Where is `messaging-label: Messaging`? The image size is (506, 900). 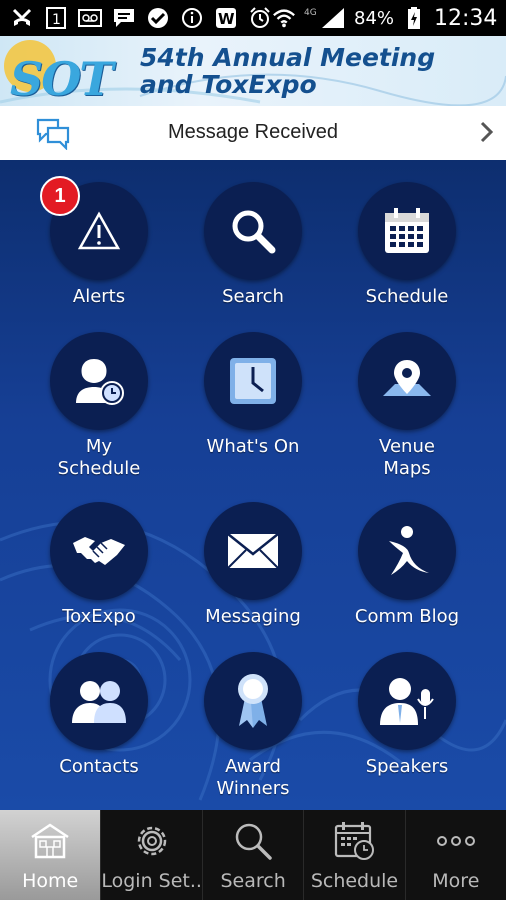
messaging-label: Messaging is located at coordinates (253, 616).